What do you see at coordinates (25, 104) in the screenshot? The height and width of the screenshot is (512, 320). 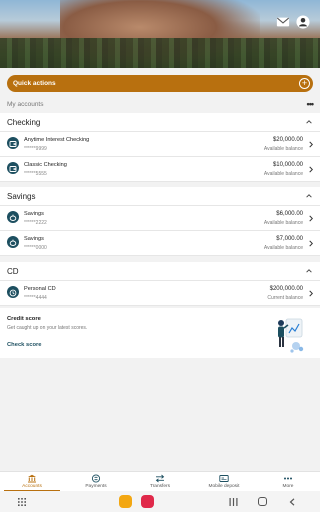 I see `my-accounts-label: My accounts` at bounding box center [25, 104].